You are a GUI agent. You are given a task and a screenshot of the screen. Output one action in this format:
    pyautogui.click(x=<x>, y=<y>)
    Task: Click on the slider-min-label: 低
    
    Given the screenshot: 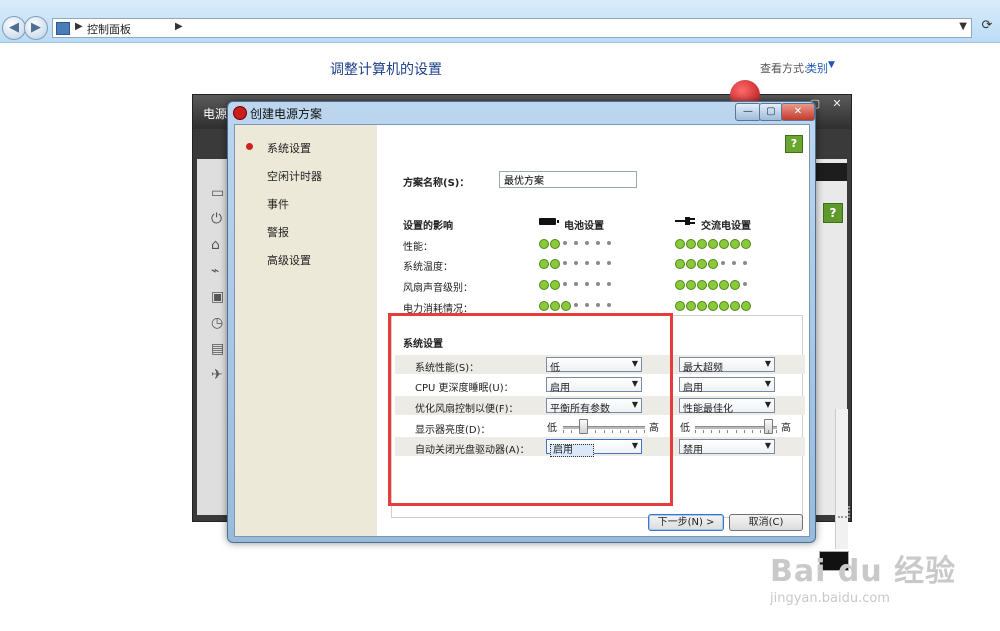 What is the action you would take?
    pyautogui.click(x=552, y=428)
    